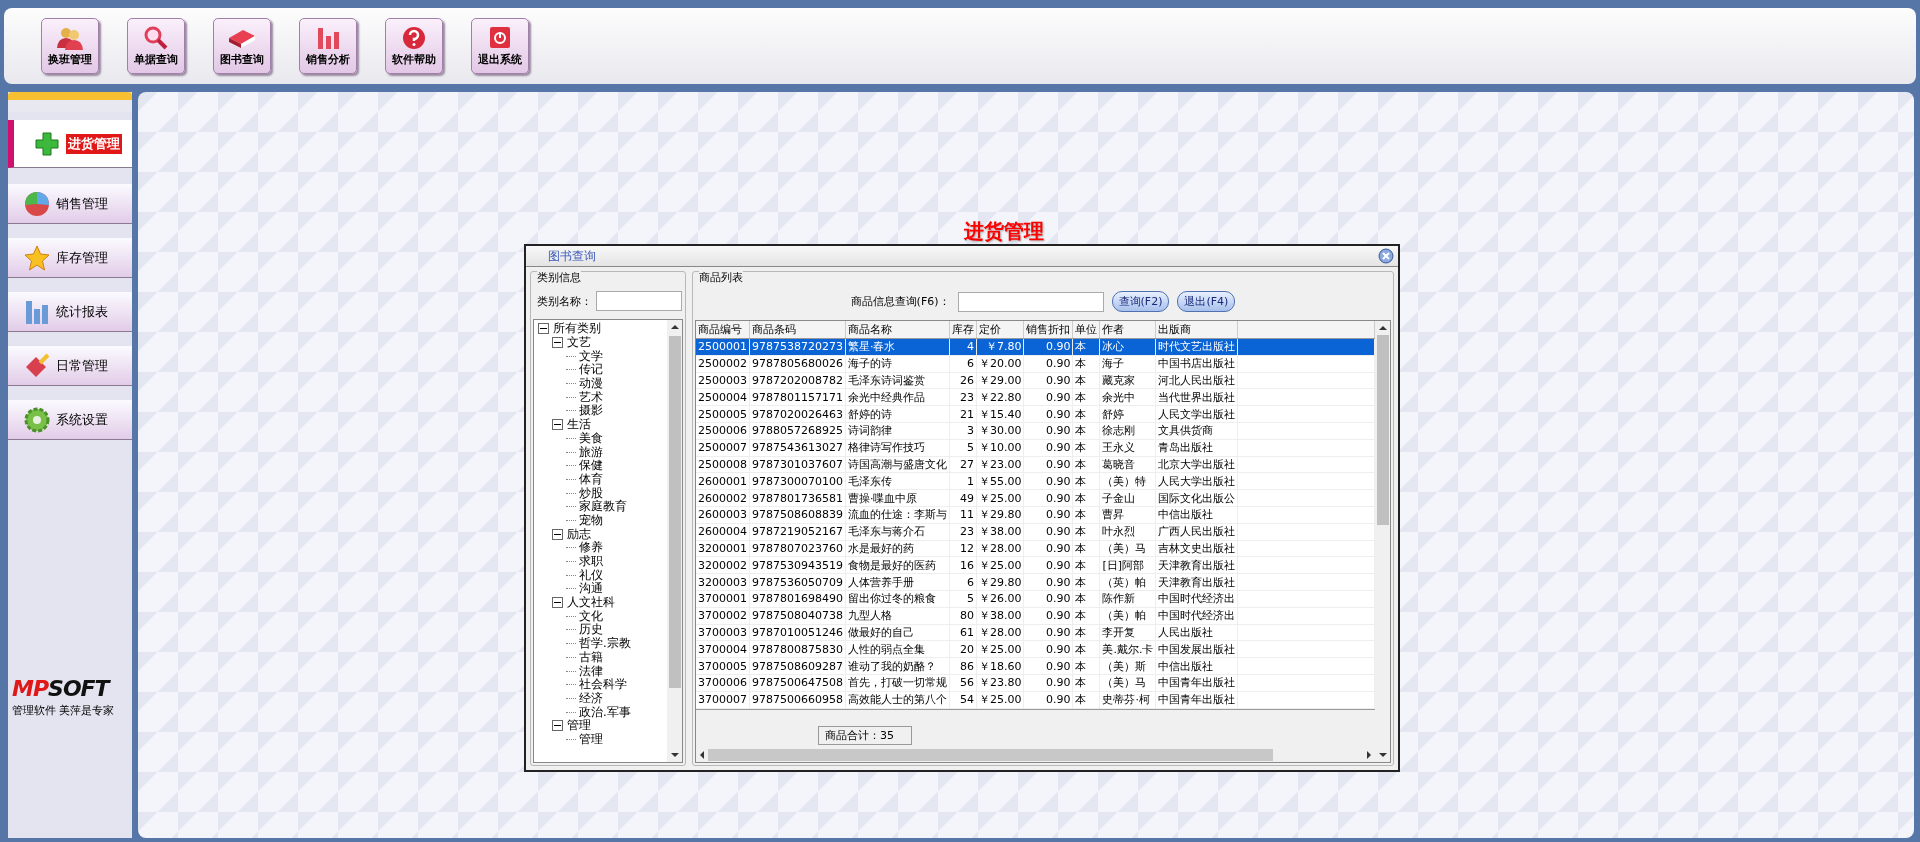 This screenshot has height=842, width=1920. I want to click on column-header: 出版商, so click(1197, 330).